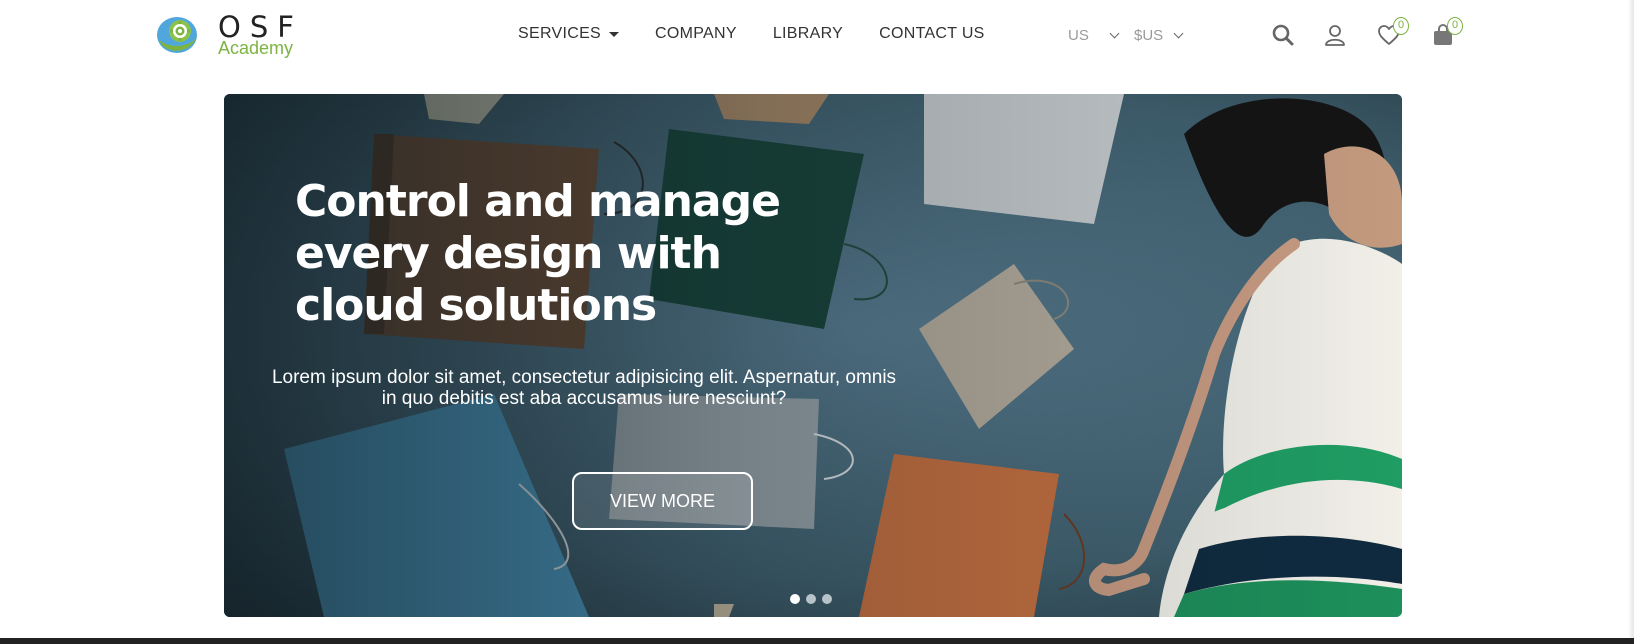 The width and height of the screenshot is (1634, 644). I want to click on nav-item-services: SERVICES, so click(569, 34).